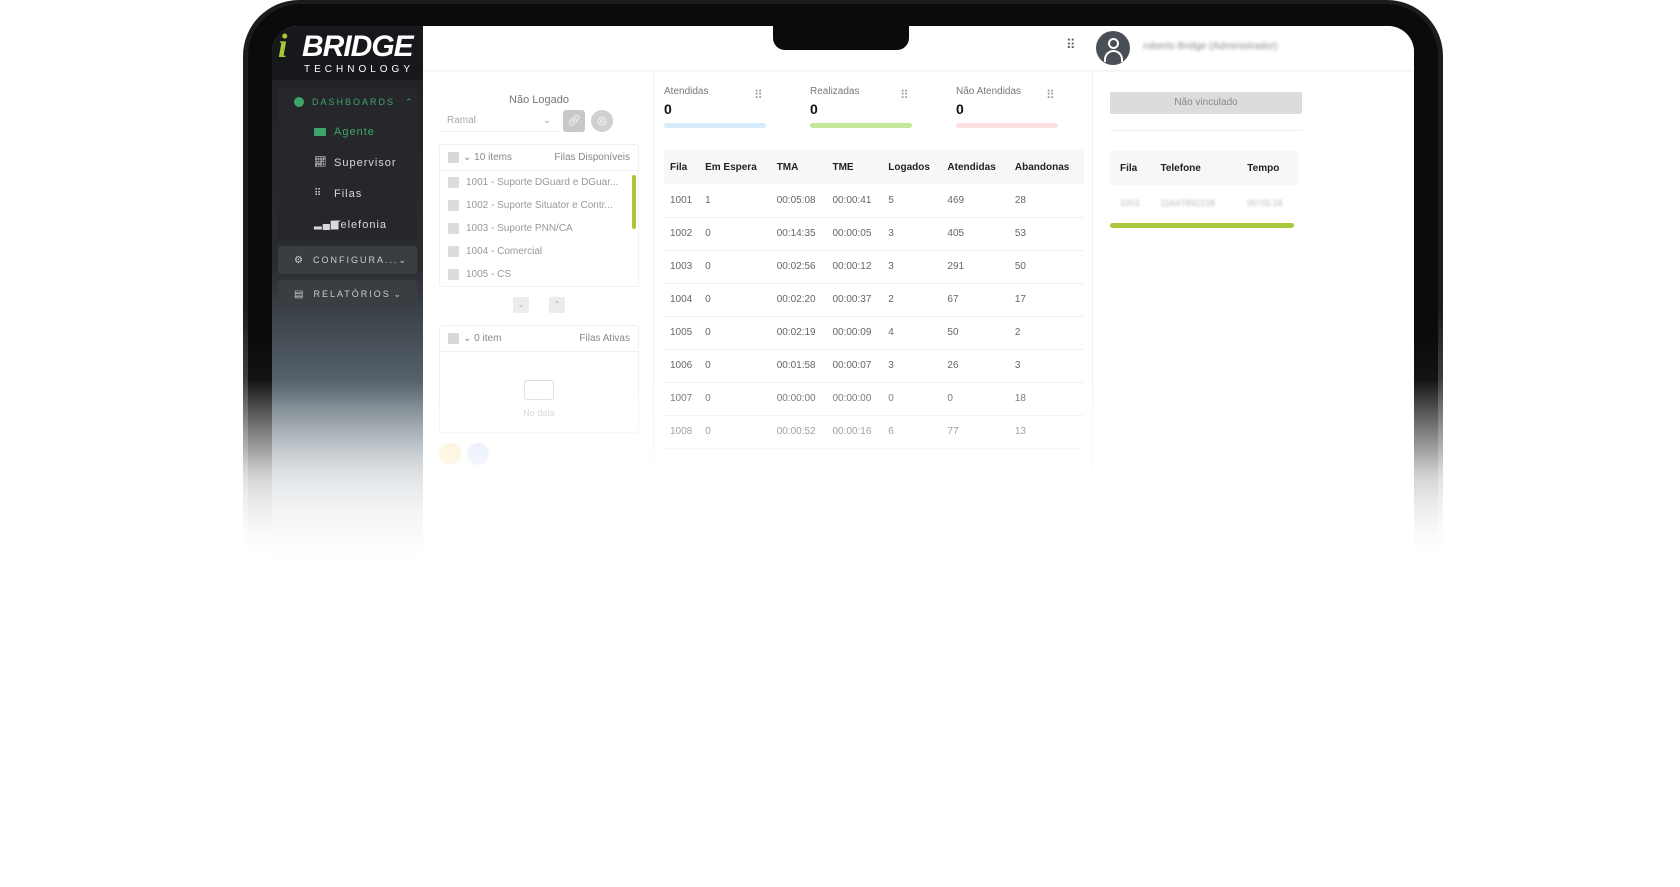 The image size is (1680, 887). I want to click on table-row: 1002 0 00:14:35 00:00:05 3 405 53, so click(874, 234).